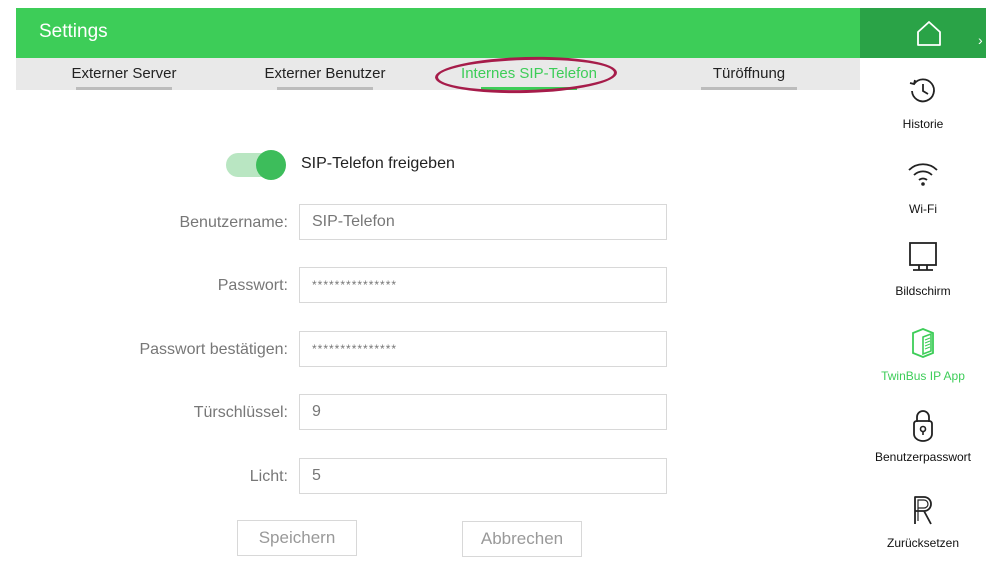  What do you see at coordinates (73, 31) in the screenshot?
I see `page-title: Settings` at bounding box center [73, 31].